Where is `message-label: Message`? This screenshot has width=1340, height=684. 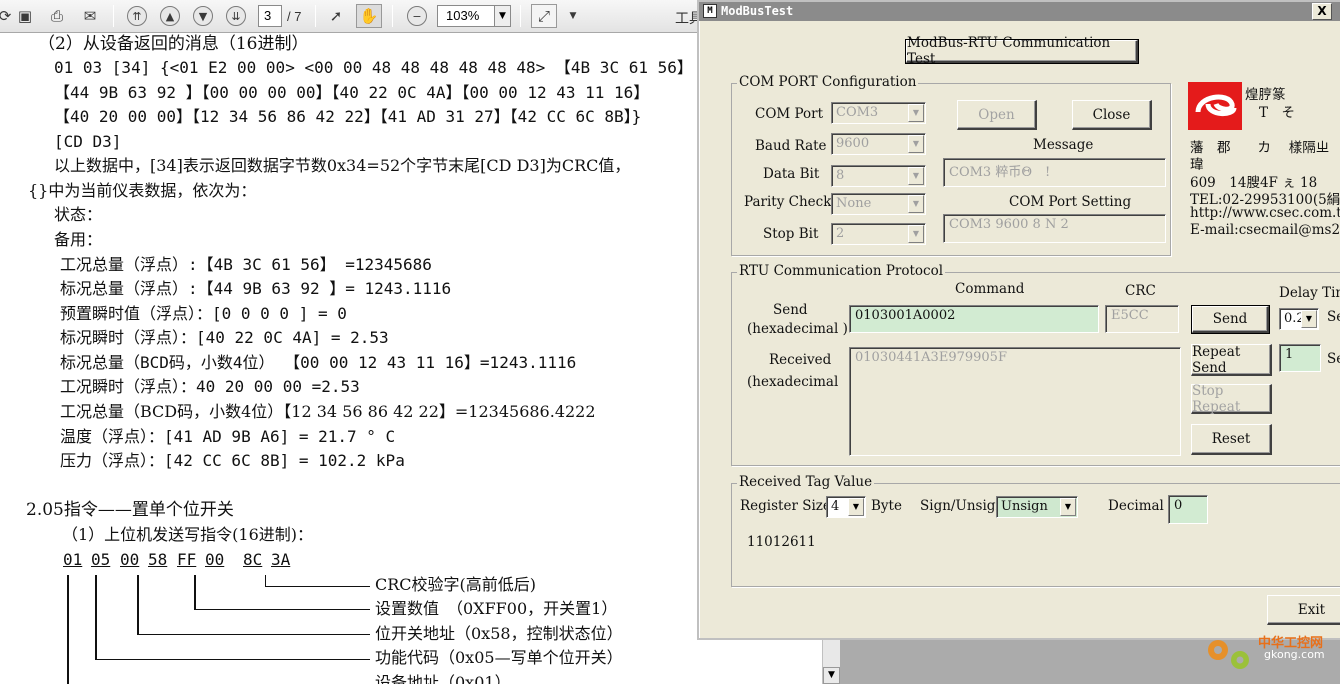
message-label: Message is located at coordinates (1063, 145).